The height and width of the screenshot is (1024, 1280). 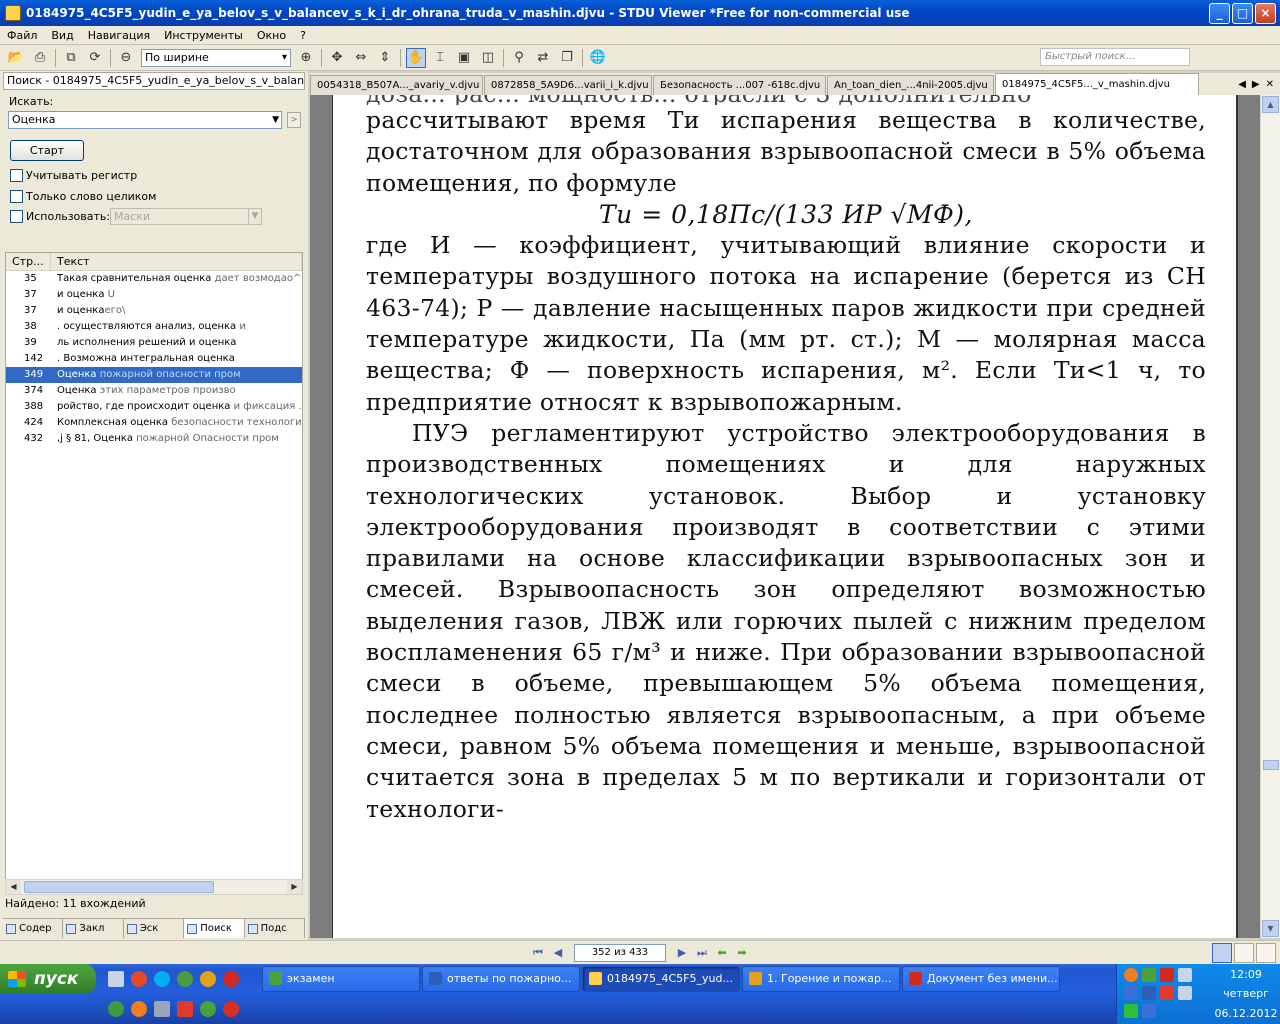 What do you see at coordinates (1244, 953) in the screenshot?
I see `two-page-icon` at bounding box center [1244, 953].